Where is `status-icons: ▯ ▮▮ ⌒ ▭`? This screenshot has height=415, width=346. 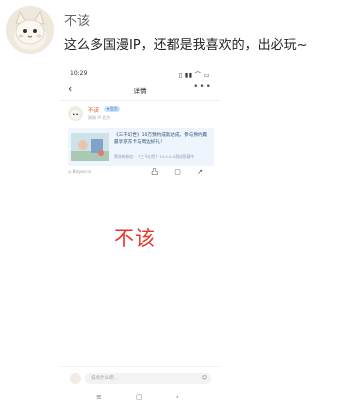
status-icons: ▯ ▮▮ ⌒ ▭ is located at coordinates (194, 75).